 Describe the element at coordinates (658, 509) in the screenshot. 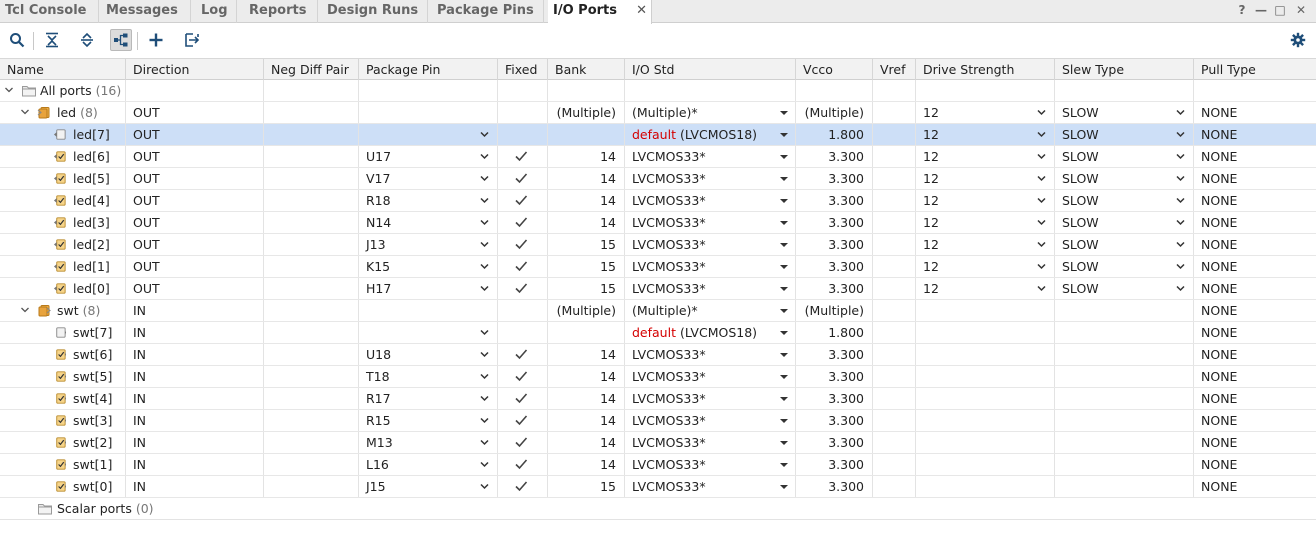

I see `tree-row-scalar-ports: Scalar ports (0)` at that location.